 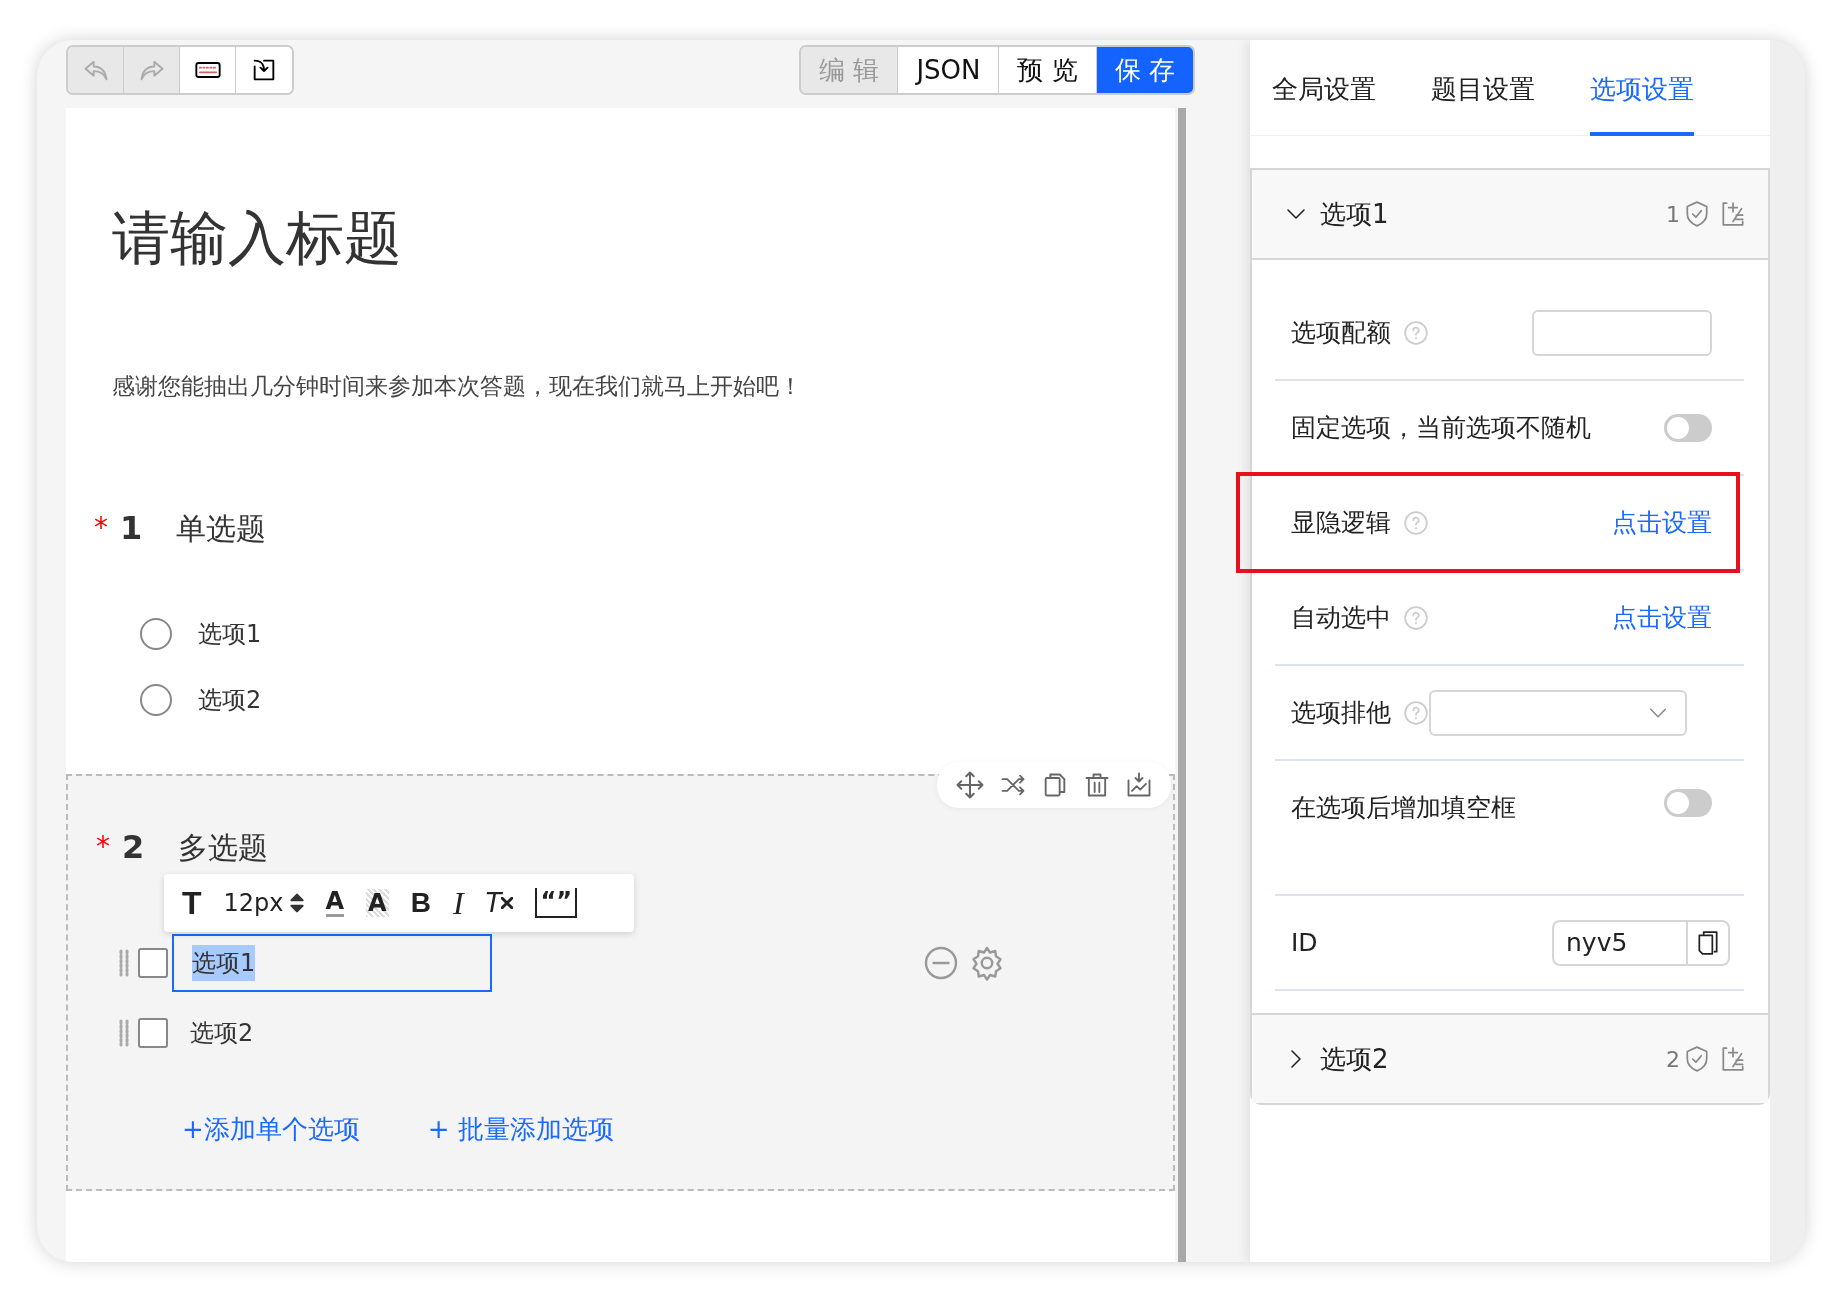 What do you see at coordinates (987, 963) in the screenshot?
I see `settings-icon` at bounding box center [987, 963].